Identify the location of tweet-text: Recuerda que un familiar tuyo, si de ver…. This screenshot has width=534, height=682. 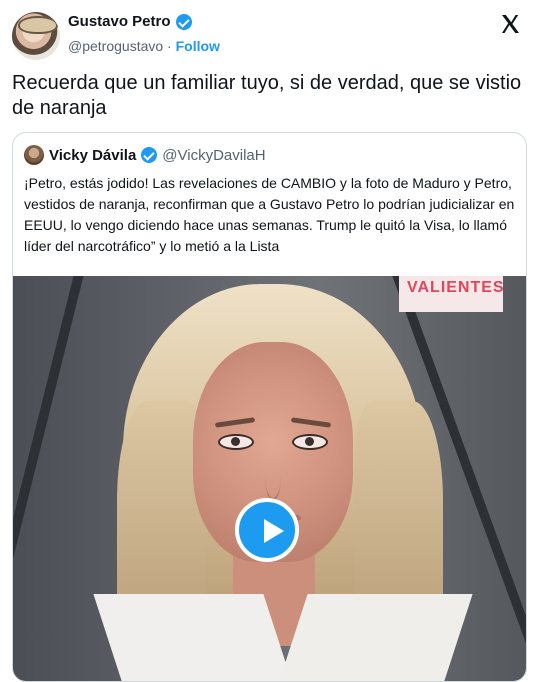
(267, 95).